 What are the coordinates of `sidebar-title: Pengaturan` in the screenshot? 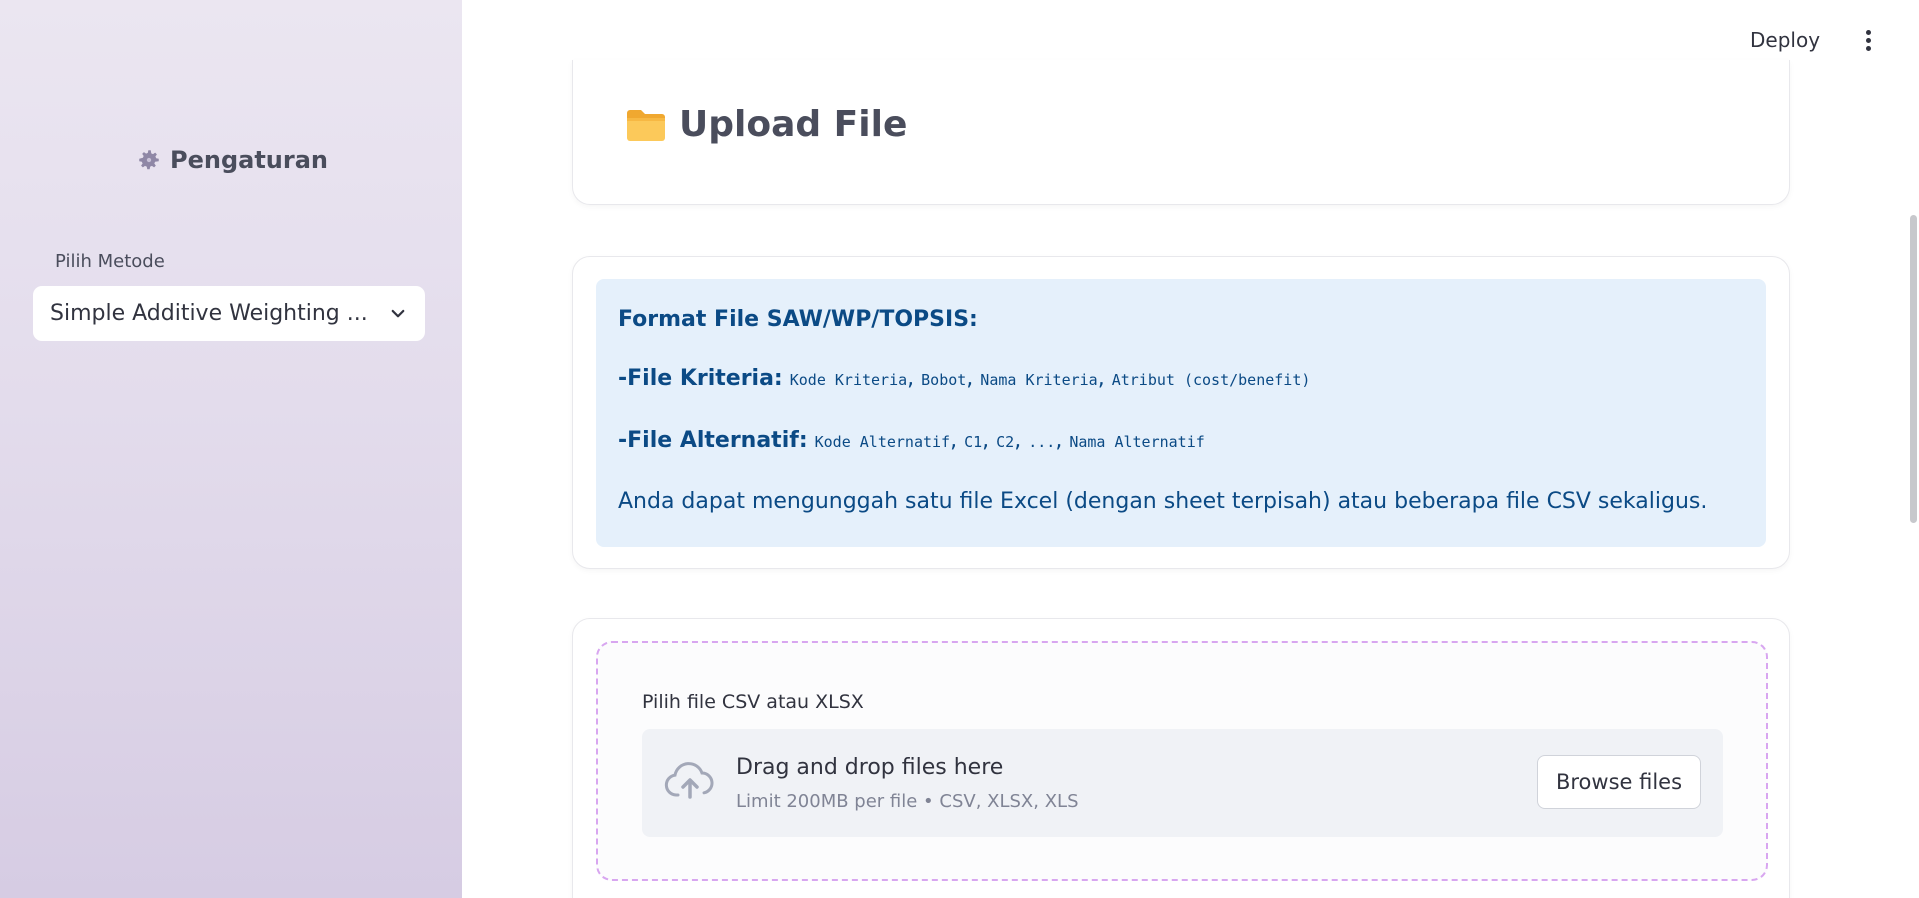 It's located at (232, 160).